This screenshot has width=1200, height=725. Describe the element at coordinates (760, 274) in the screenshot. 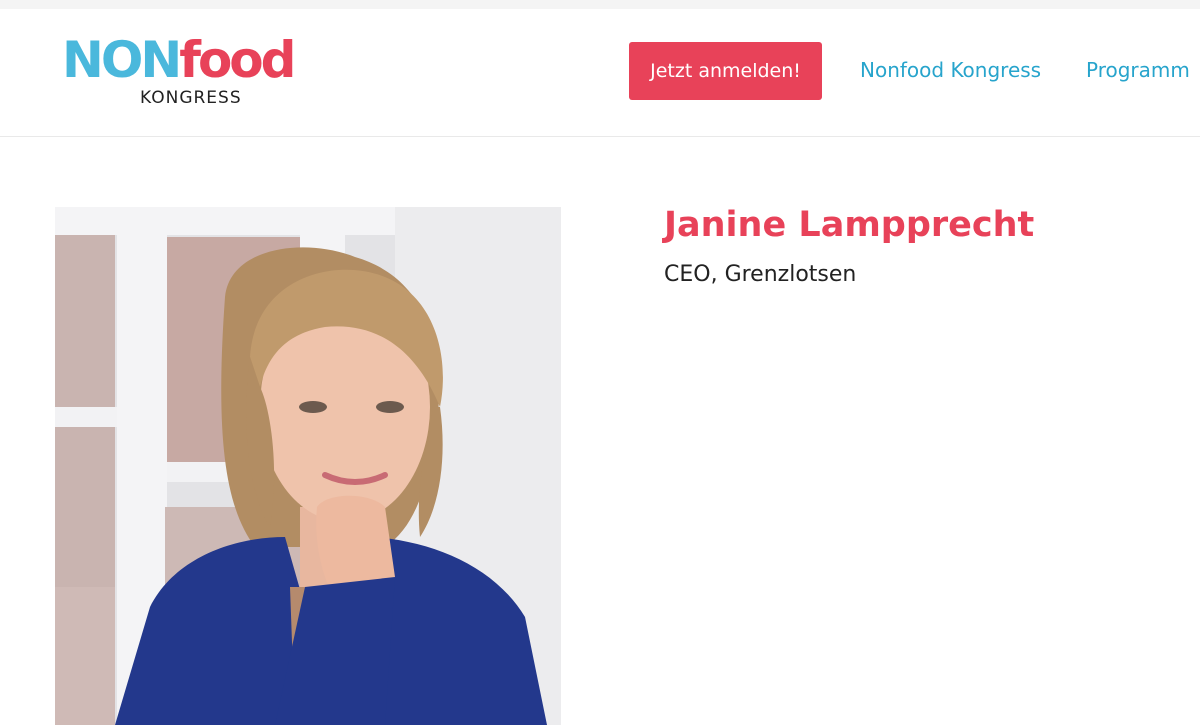

I see `speaker-role: CEO, Grenzlotsen` at that location.